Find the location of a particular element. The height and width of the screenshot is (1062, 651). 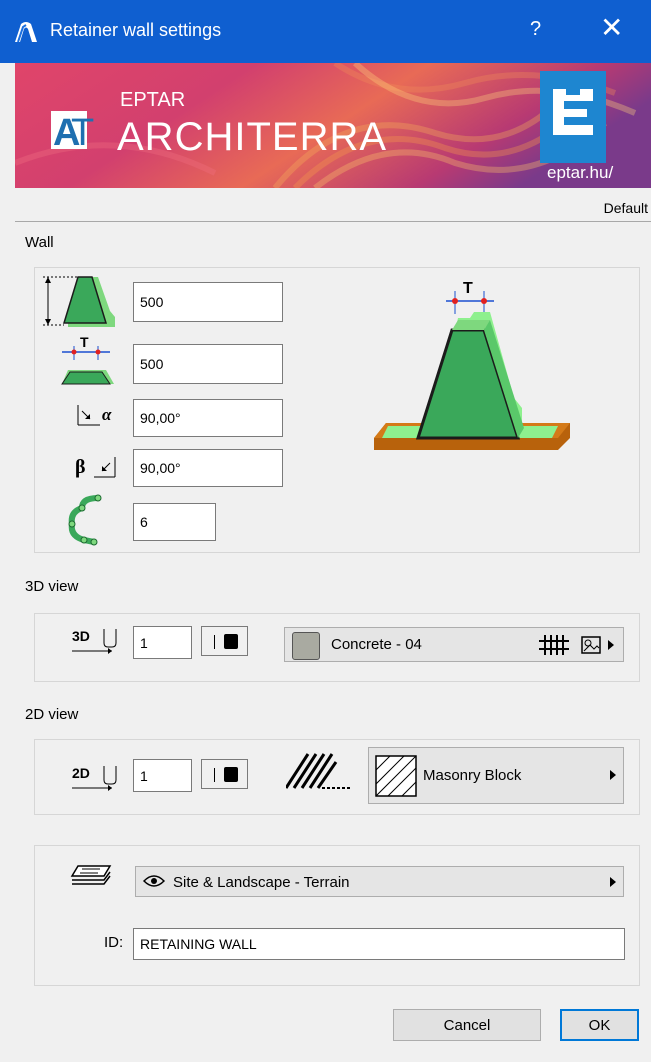

view3d-section-label: 3D view is located at coordinates (52, 586).